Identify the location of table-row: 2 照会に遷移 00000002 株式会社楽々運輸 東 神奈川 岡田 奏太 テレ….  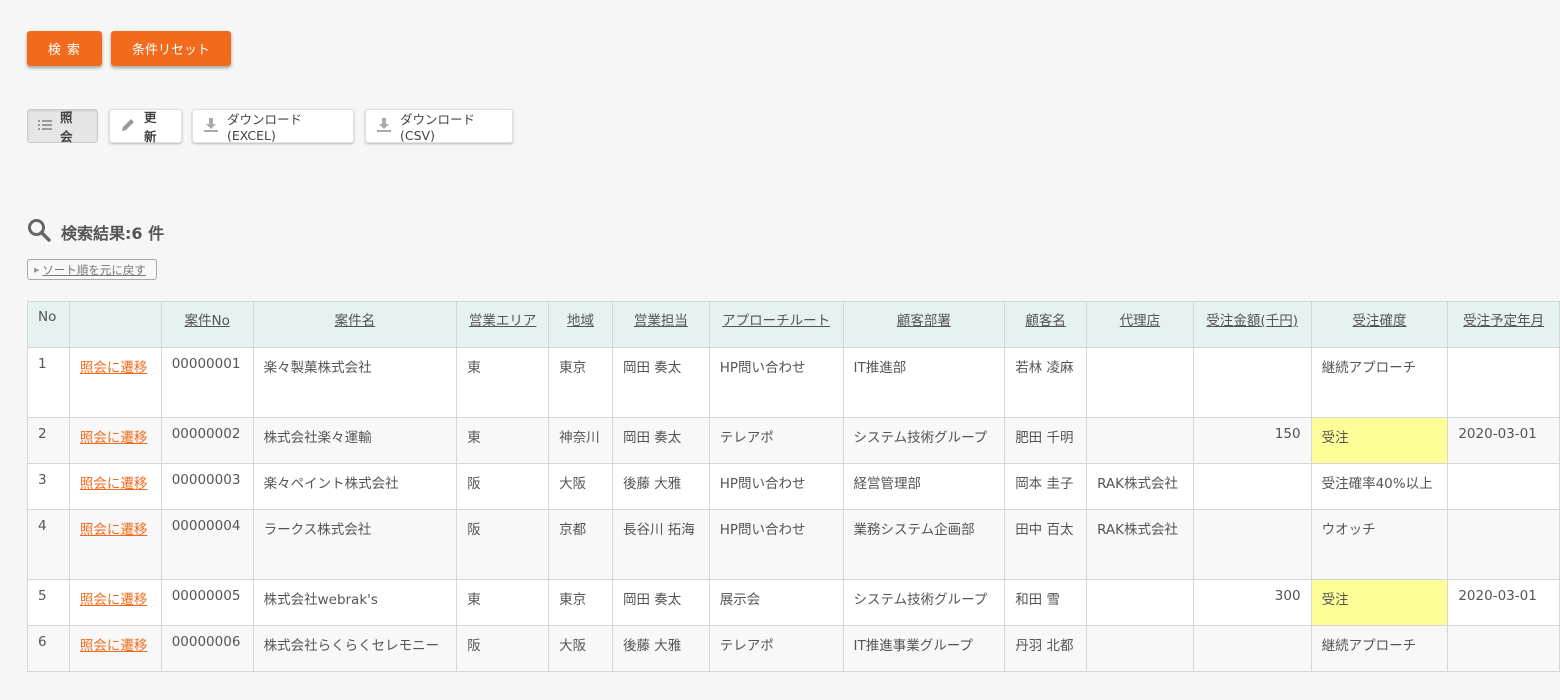
(793, 440).